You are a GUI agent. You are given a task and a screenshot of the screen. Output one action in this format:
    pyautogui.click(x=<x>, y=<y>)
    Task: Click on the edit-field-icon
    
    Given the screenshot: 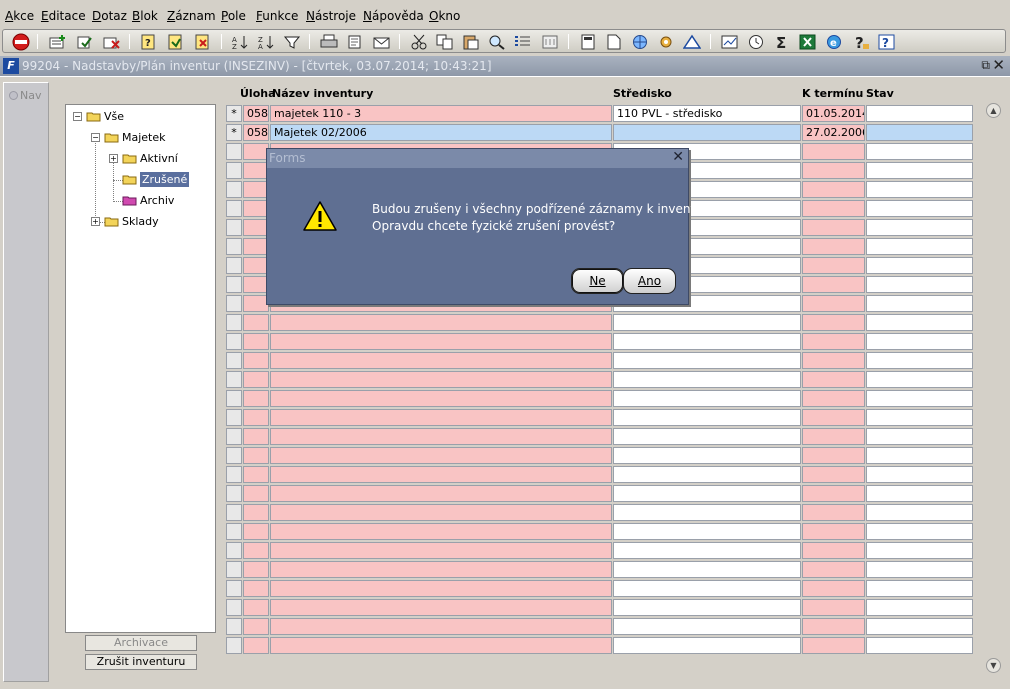 What is the action you would take?
    pyautogui.click(x=550, y=41)
    